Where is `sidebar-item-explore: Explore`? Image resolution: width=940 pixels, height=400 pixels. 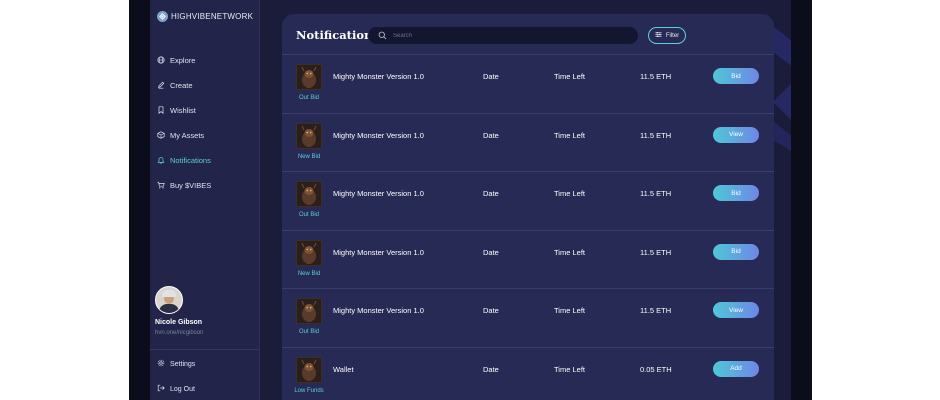 sidebar-item-explore: Explore is located at coordinates (184, 60).